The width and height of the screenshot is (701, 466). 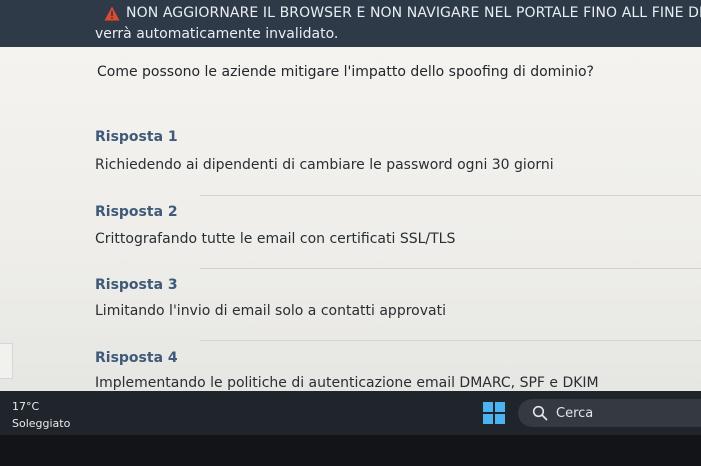 What do you see at coordinates (136, 137) in the screenshot?
I see `answer-1-title: Risposta 1` at bounding box center [136, 137].